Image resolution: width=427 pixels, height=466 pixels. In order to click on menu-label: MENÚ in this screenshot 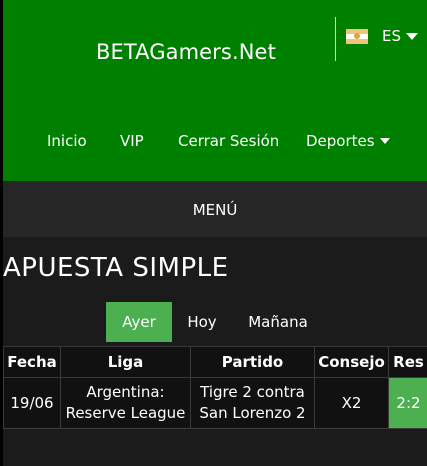, I will do `click(215, 210)`.